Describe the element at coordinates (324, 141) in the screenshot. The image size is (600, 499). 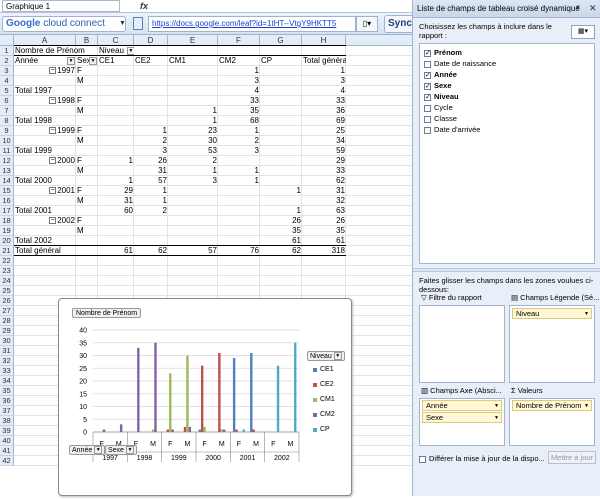
I see `cell-value: 34` at that location.